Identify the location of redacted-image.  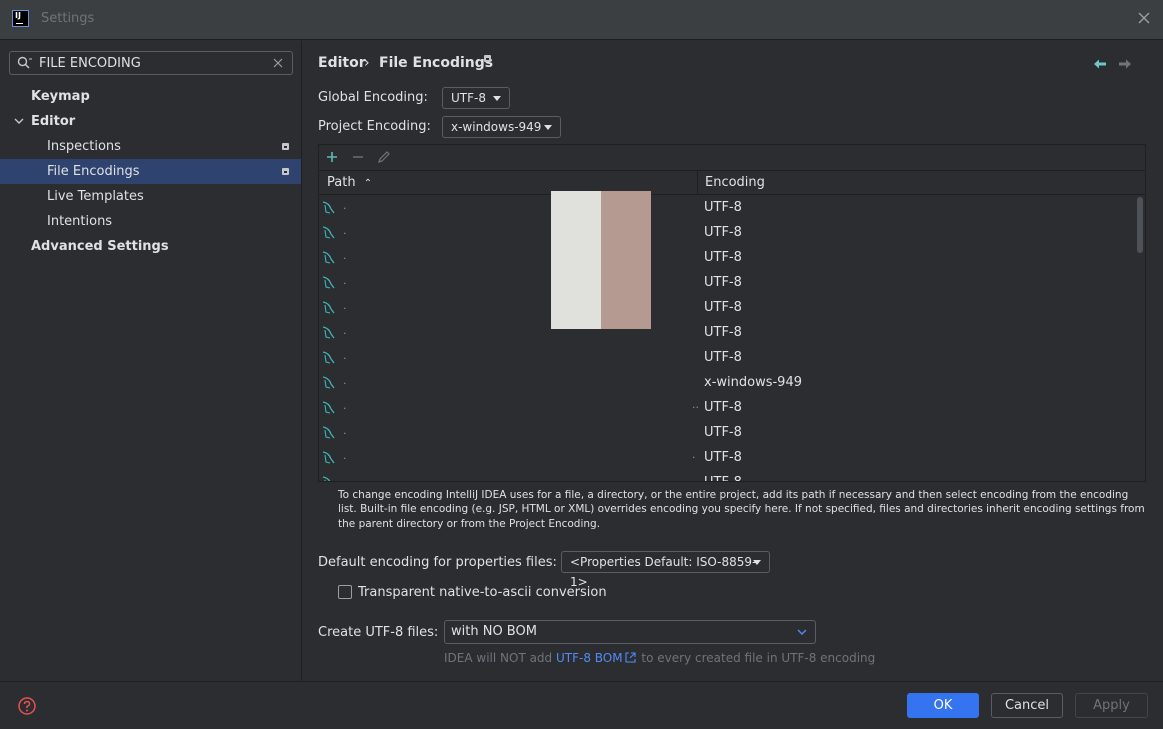
(601, 260).